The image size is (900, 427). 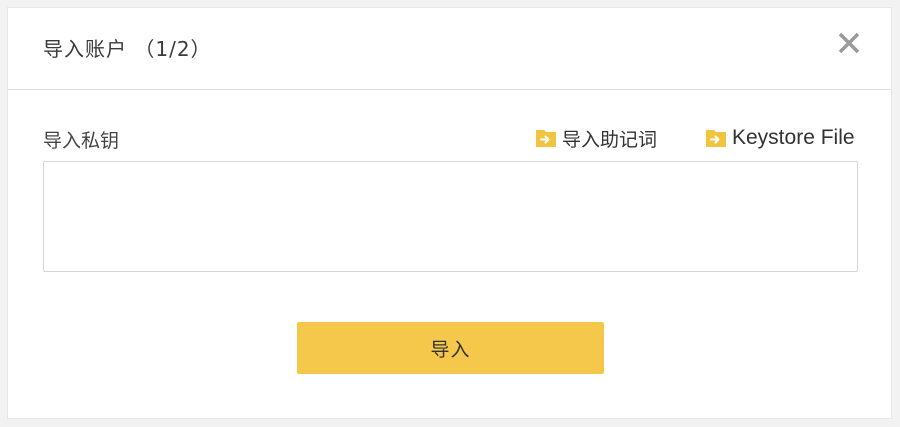 I want to click on keystore-file-label: Keystore File, so click(x=793, y=137).